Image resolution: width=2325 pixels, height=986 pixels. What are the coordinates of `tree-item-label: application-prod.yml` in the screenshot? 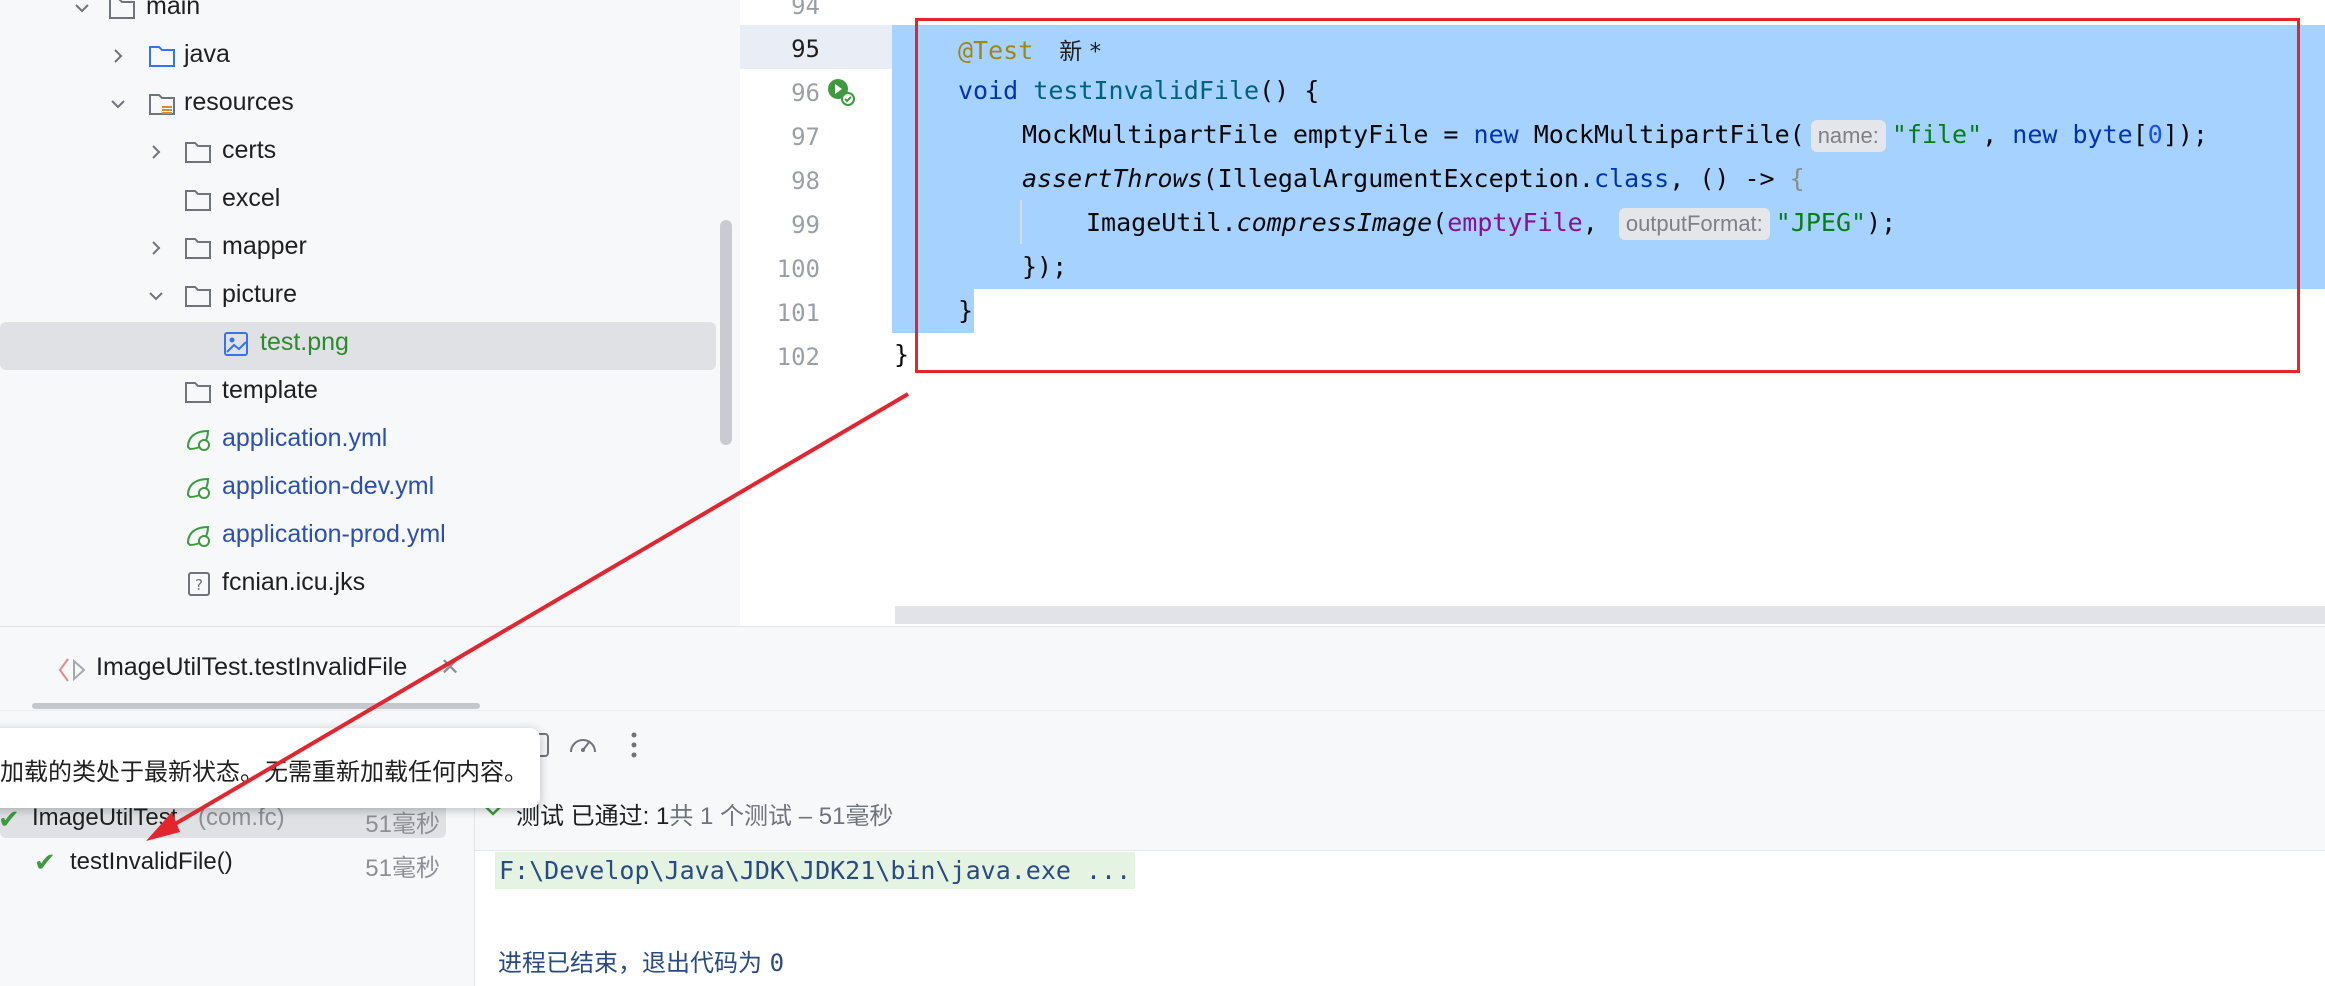 It's located at (334, 534).